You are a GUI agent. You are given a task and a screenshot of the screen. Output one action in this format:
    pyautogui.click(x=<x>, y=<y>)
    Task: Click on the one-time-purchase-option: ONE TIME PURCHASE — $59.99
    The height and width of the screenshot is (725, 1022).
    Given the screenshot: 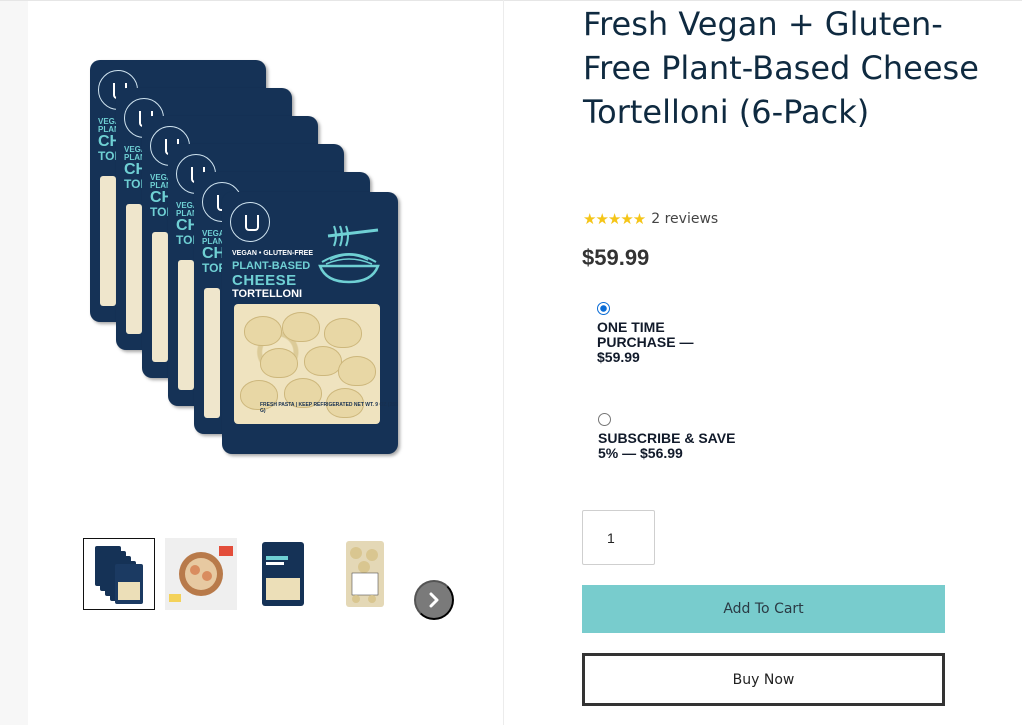 What is the action you would take?
    pyautogui.click(x=672, y=333)
    